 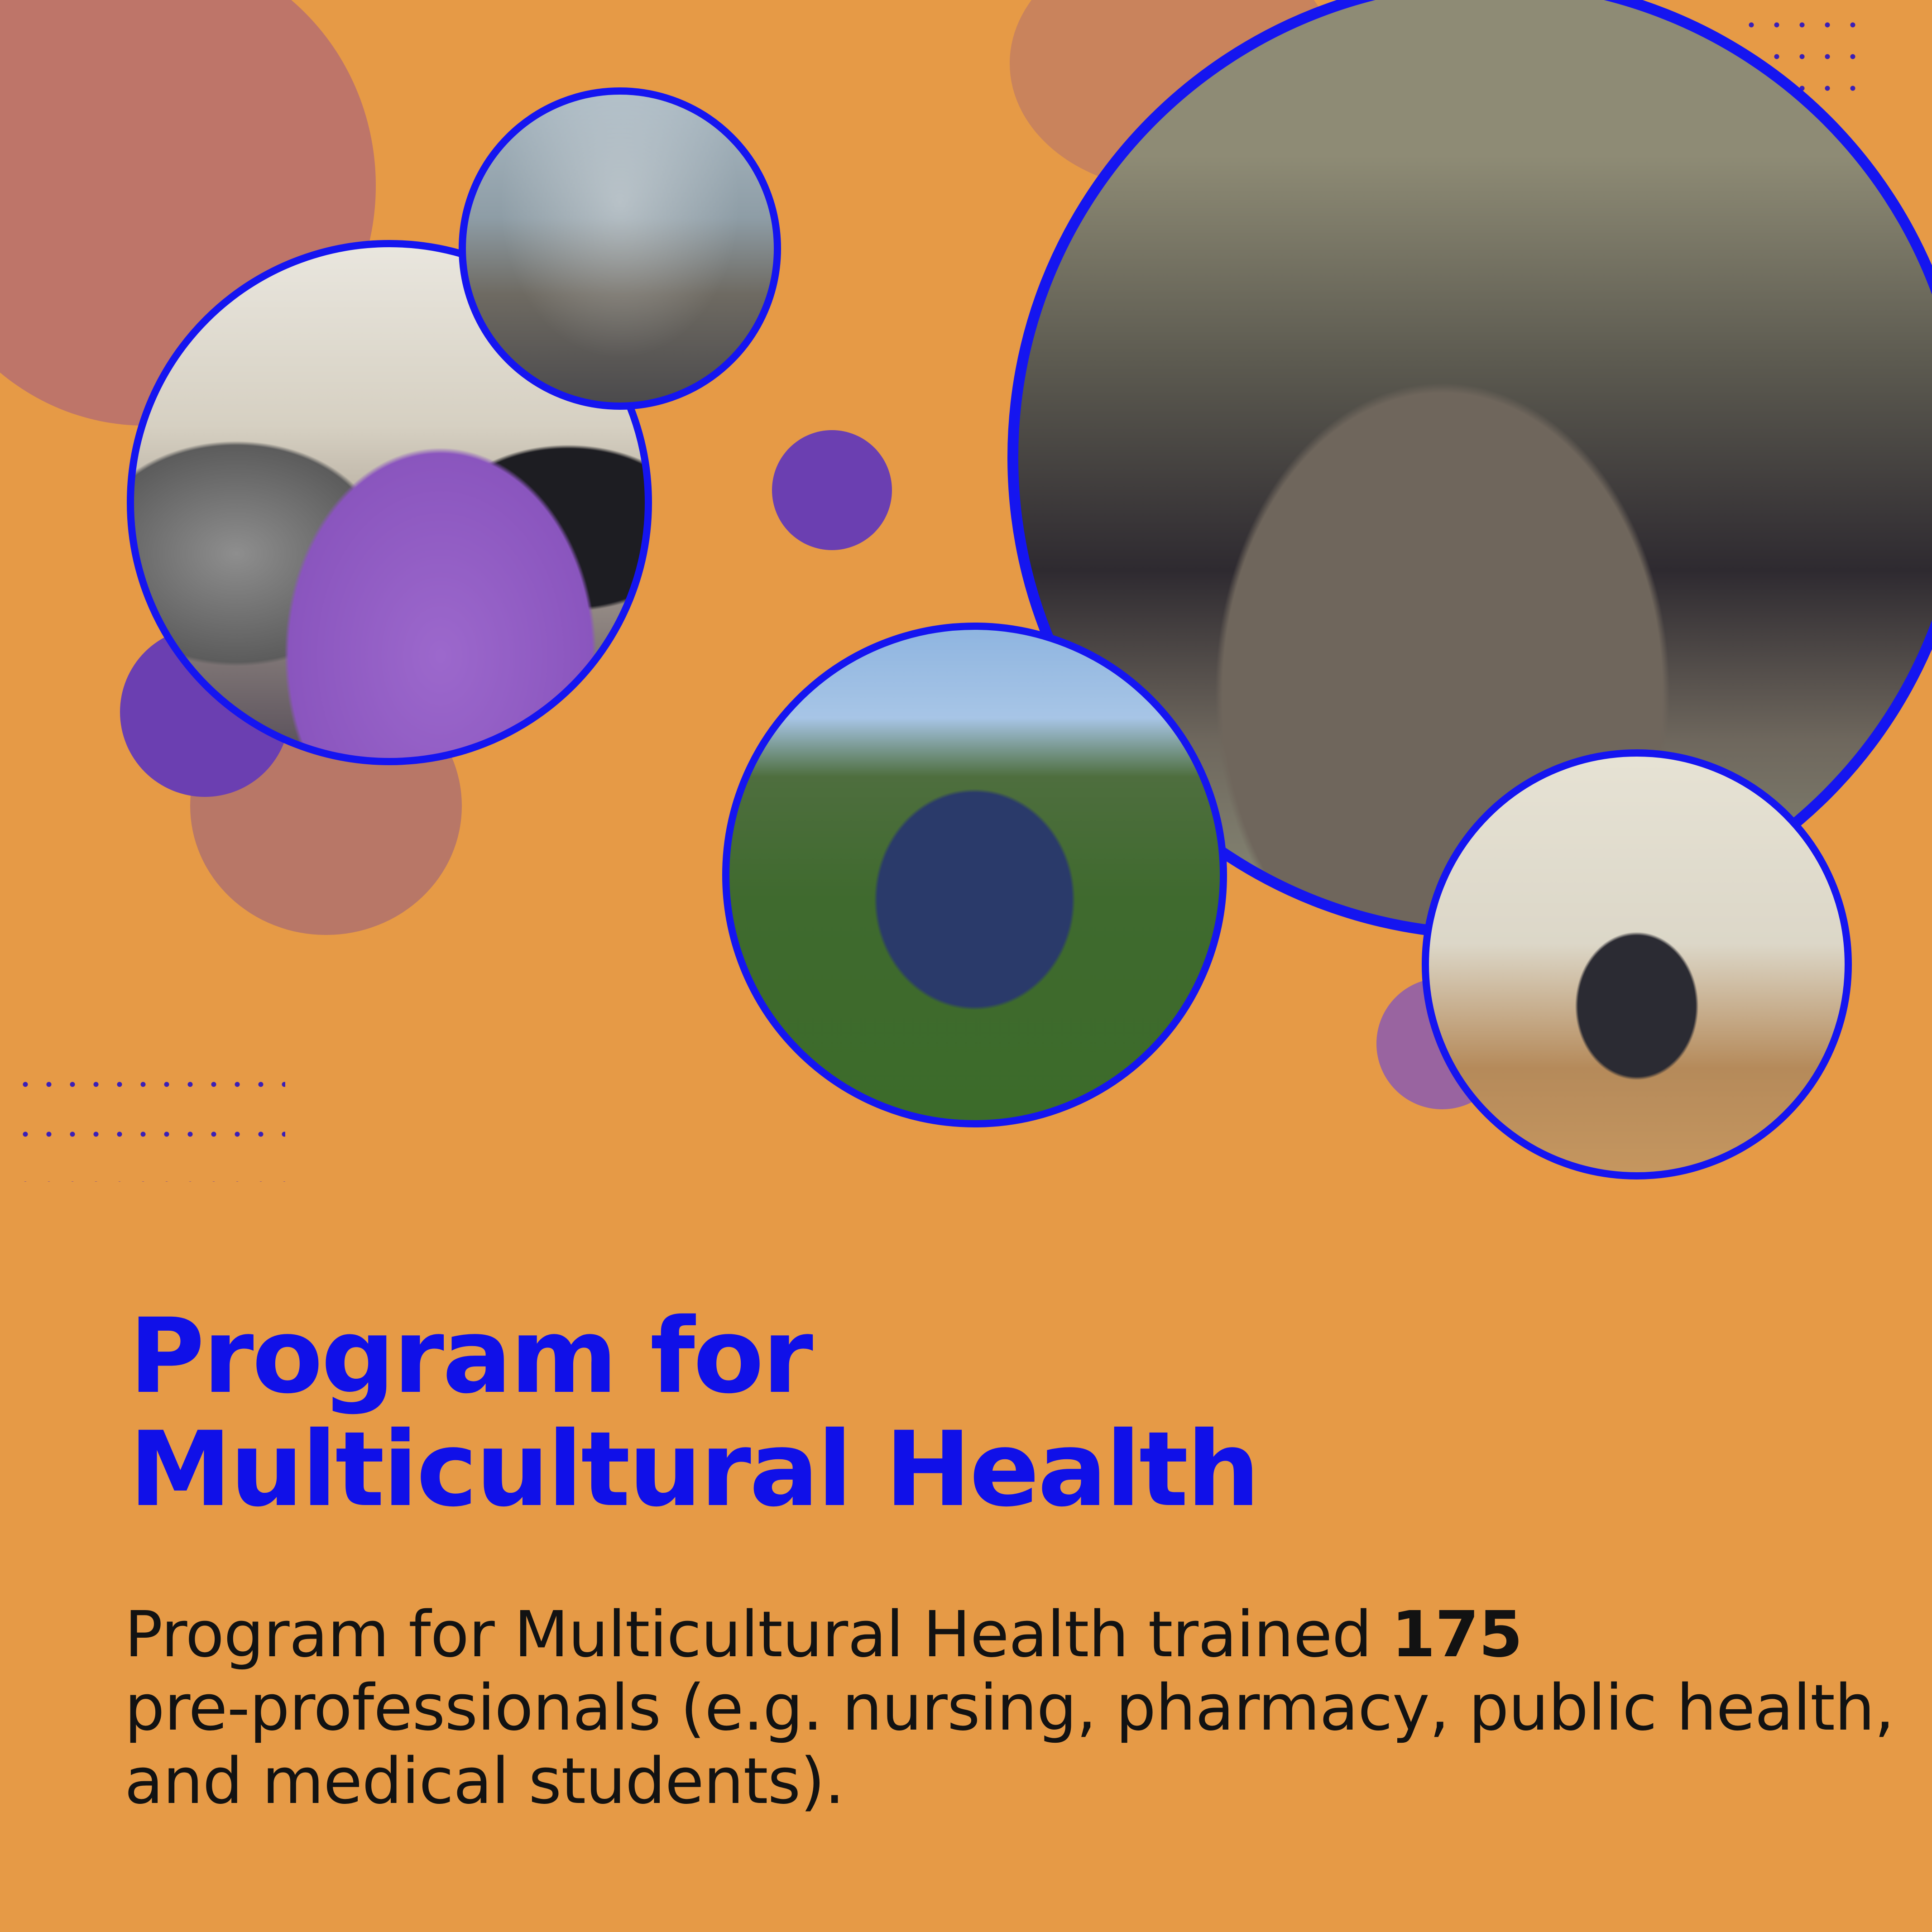 What do you see at coordinates (485, 1781) in the screenshot?
I see `description-line-3: and medical students).` at bounding box center [485, 1781].